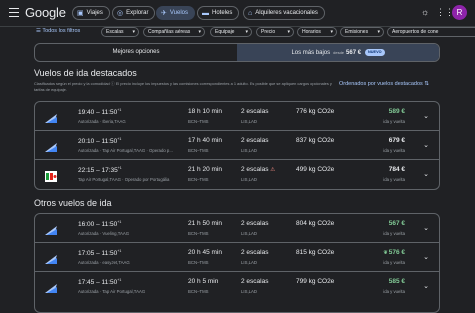 This screenshot has width=475, height=313. I want to click on flight-duration: 21 h 50 min, so click(205, 223).